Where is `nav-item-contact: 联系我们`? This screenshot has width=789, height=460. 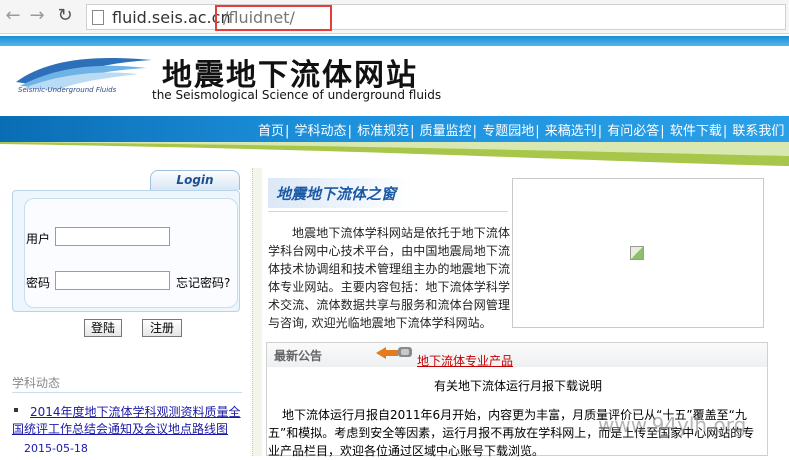
nav-item-contact: 联系我们 is located at coordinates (758, 131).